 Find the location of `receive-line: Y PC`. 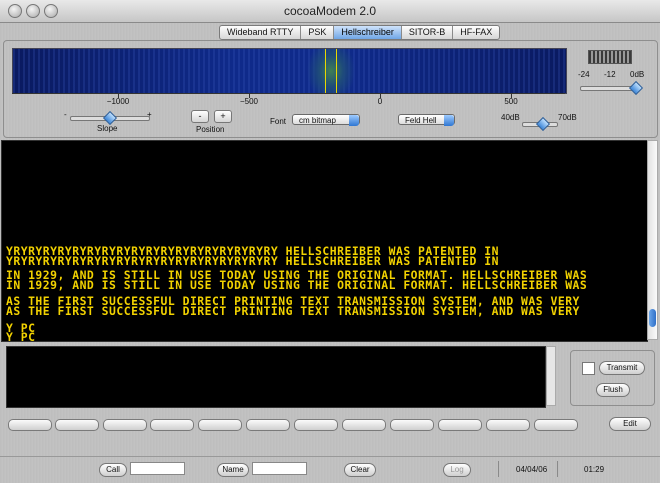

receive-line: Y PC is located at coordinates (21, 336).